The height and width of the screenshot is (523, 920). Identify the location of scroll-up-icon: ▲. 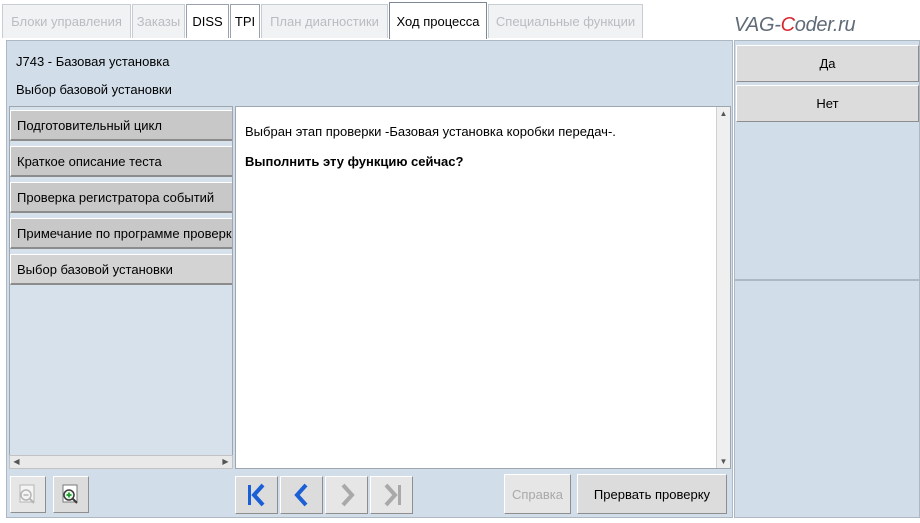
(723, 113).